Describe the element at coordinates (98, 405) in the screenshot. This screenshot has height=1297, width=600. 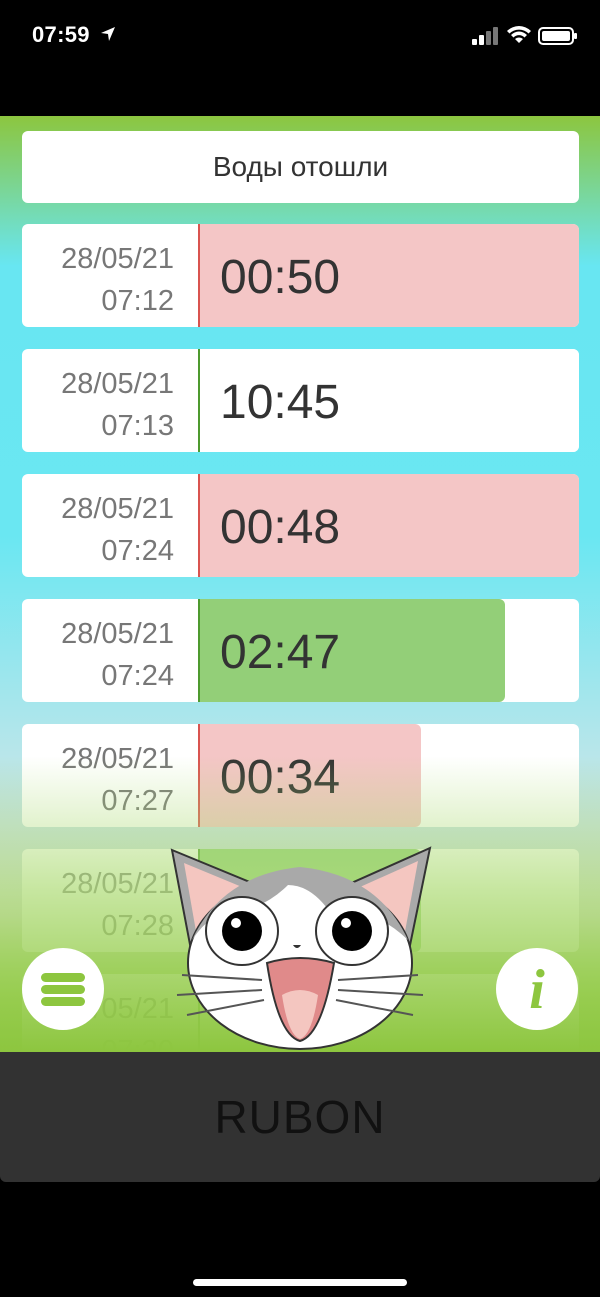
I see `row-timestamp: 28/05/21 07:13` at that location.